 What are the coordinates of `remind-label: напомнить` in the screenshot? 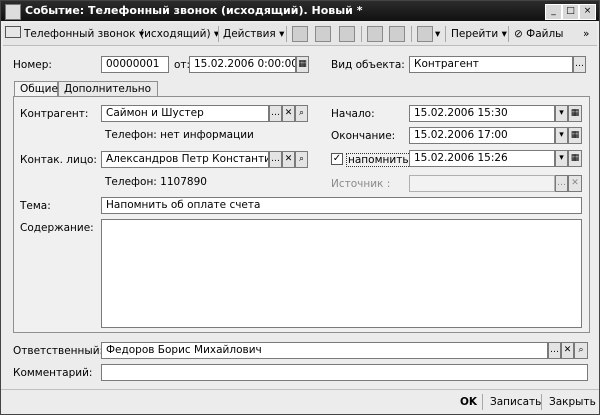 It's located at (378, 160).